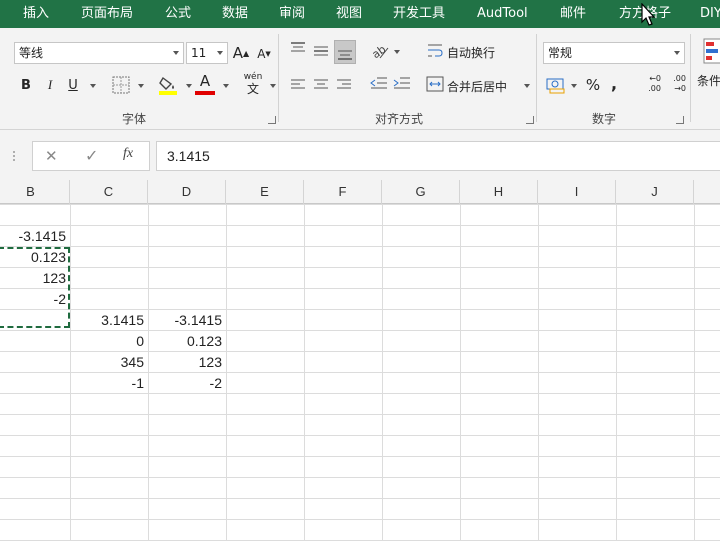  I want to click on column-header-b: B, so click(35, 192).